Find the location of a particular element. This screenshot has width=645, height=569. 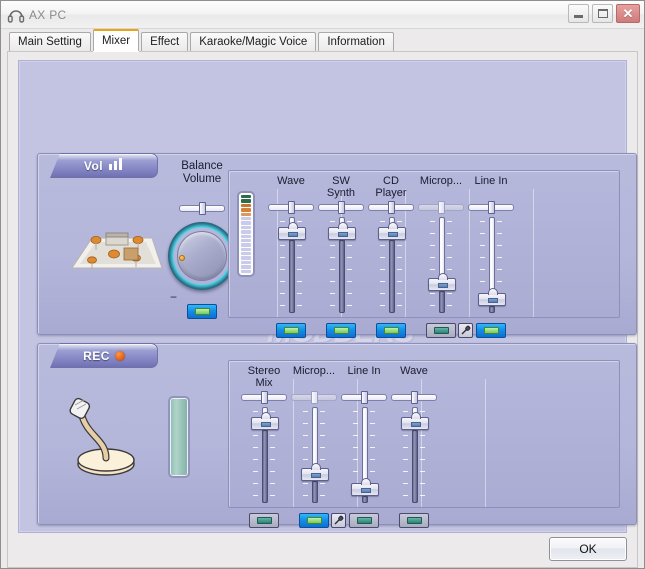

tab-karaoke-magic-voice: Karaoke/Magic Voice is located at coordinates (253, 41).